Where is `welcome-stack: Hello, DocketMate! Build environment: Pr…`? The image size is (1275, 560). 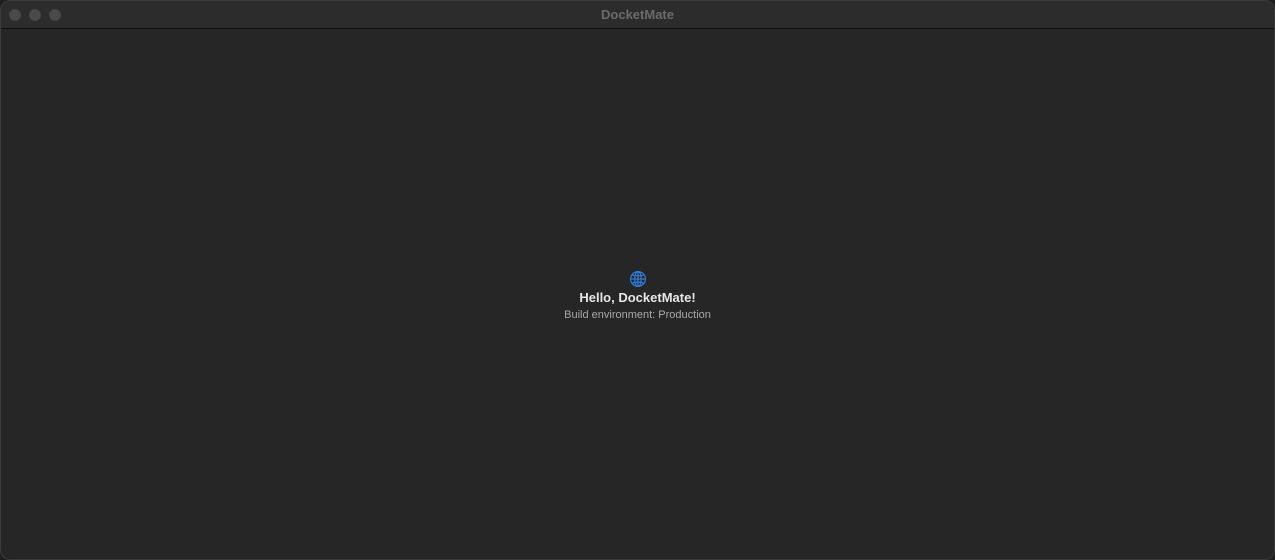 welcome-stack: Hello, DocketMate! Build environment: Pr… is located at coordinates (637, 296).